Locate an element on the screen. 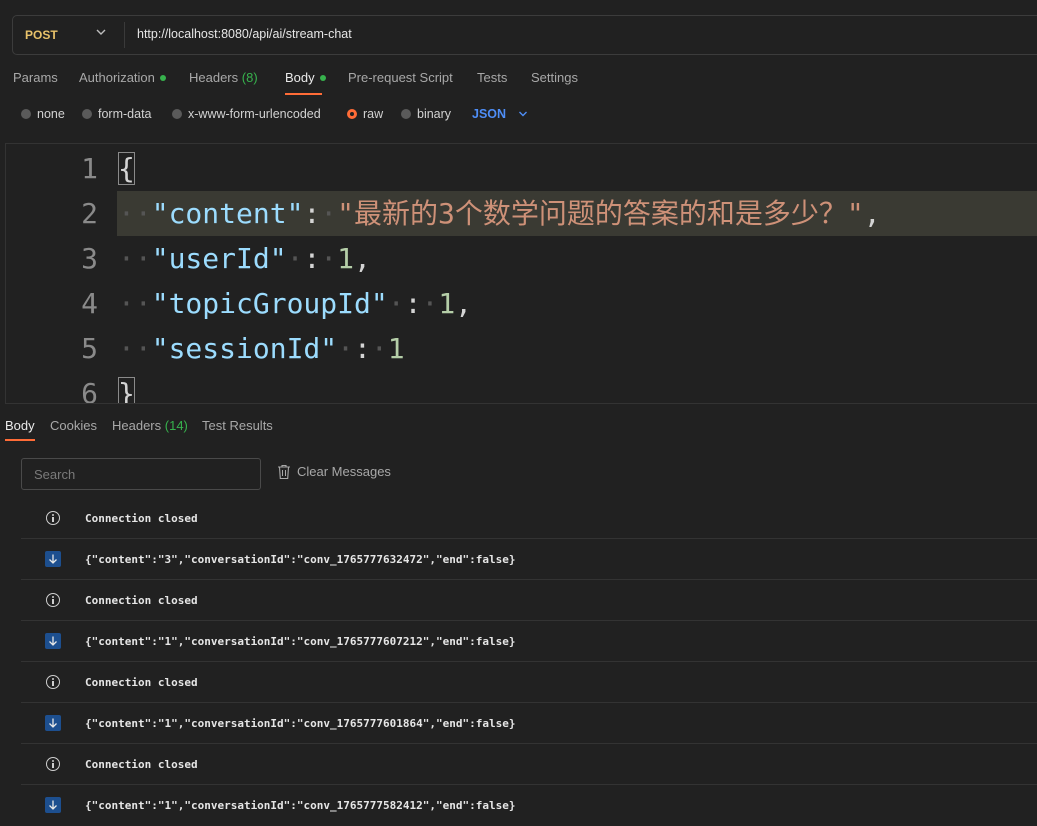  code-text: } is located at coordinates (126, 387).